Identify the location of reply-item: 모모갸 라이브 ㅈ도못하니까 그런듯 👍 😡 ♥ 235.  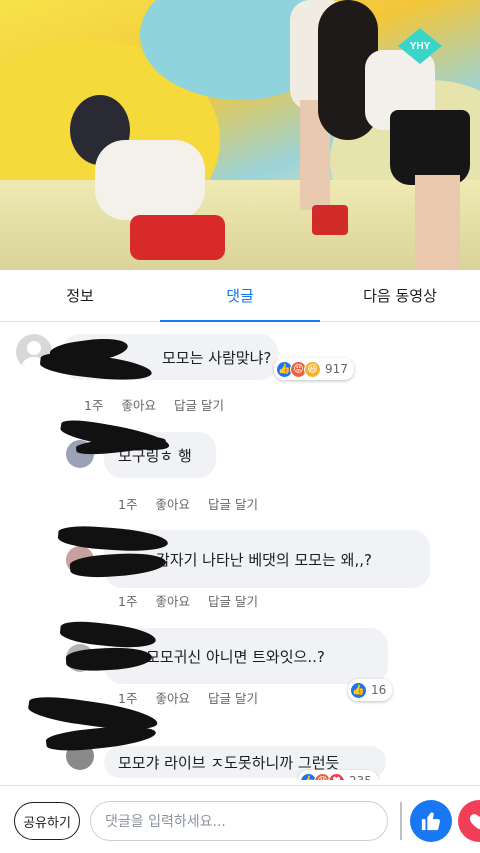
(240, 736).